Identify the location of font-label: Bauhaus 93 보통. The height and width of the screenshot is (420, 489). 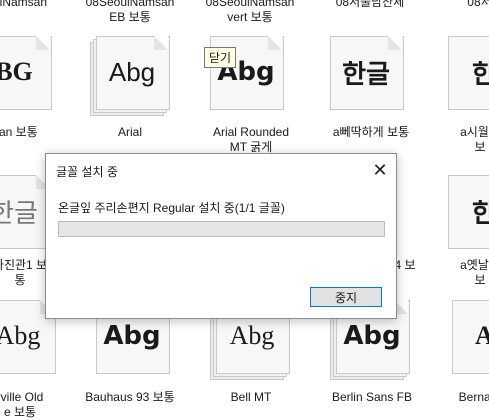
(130, 397).